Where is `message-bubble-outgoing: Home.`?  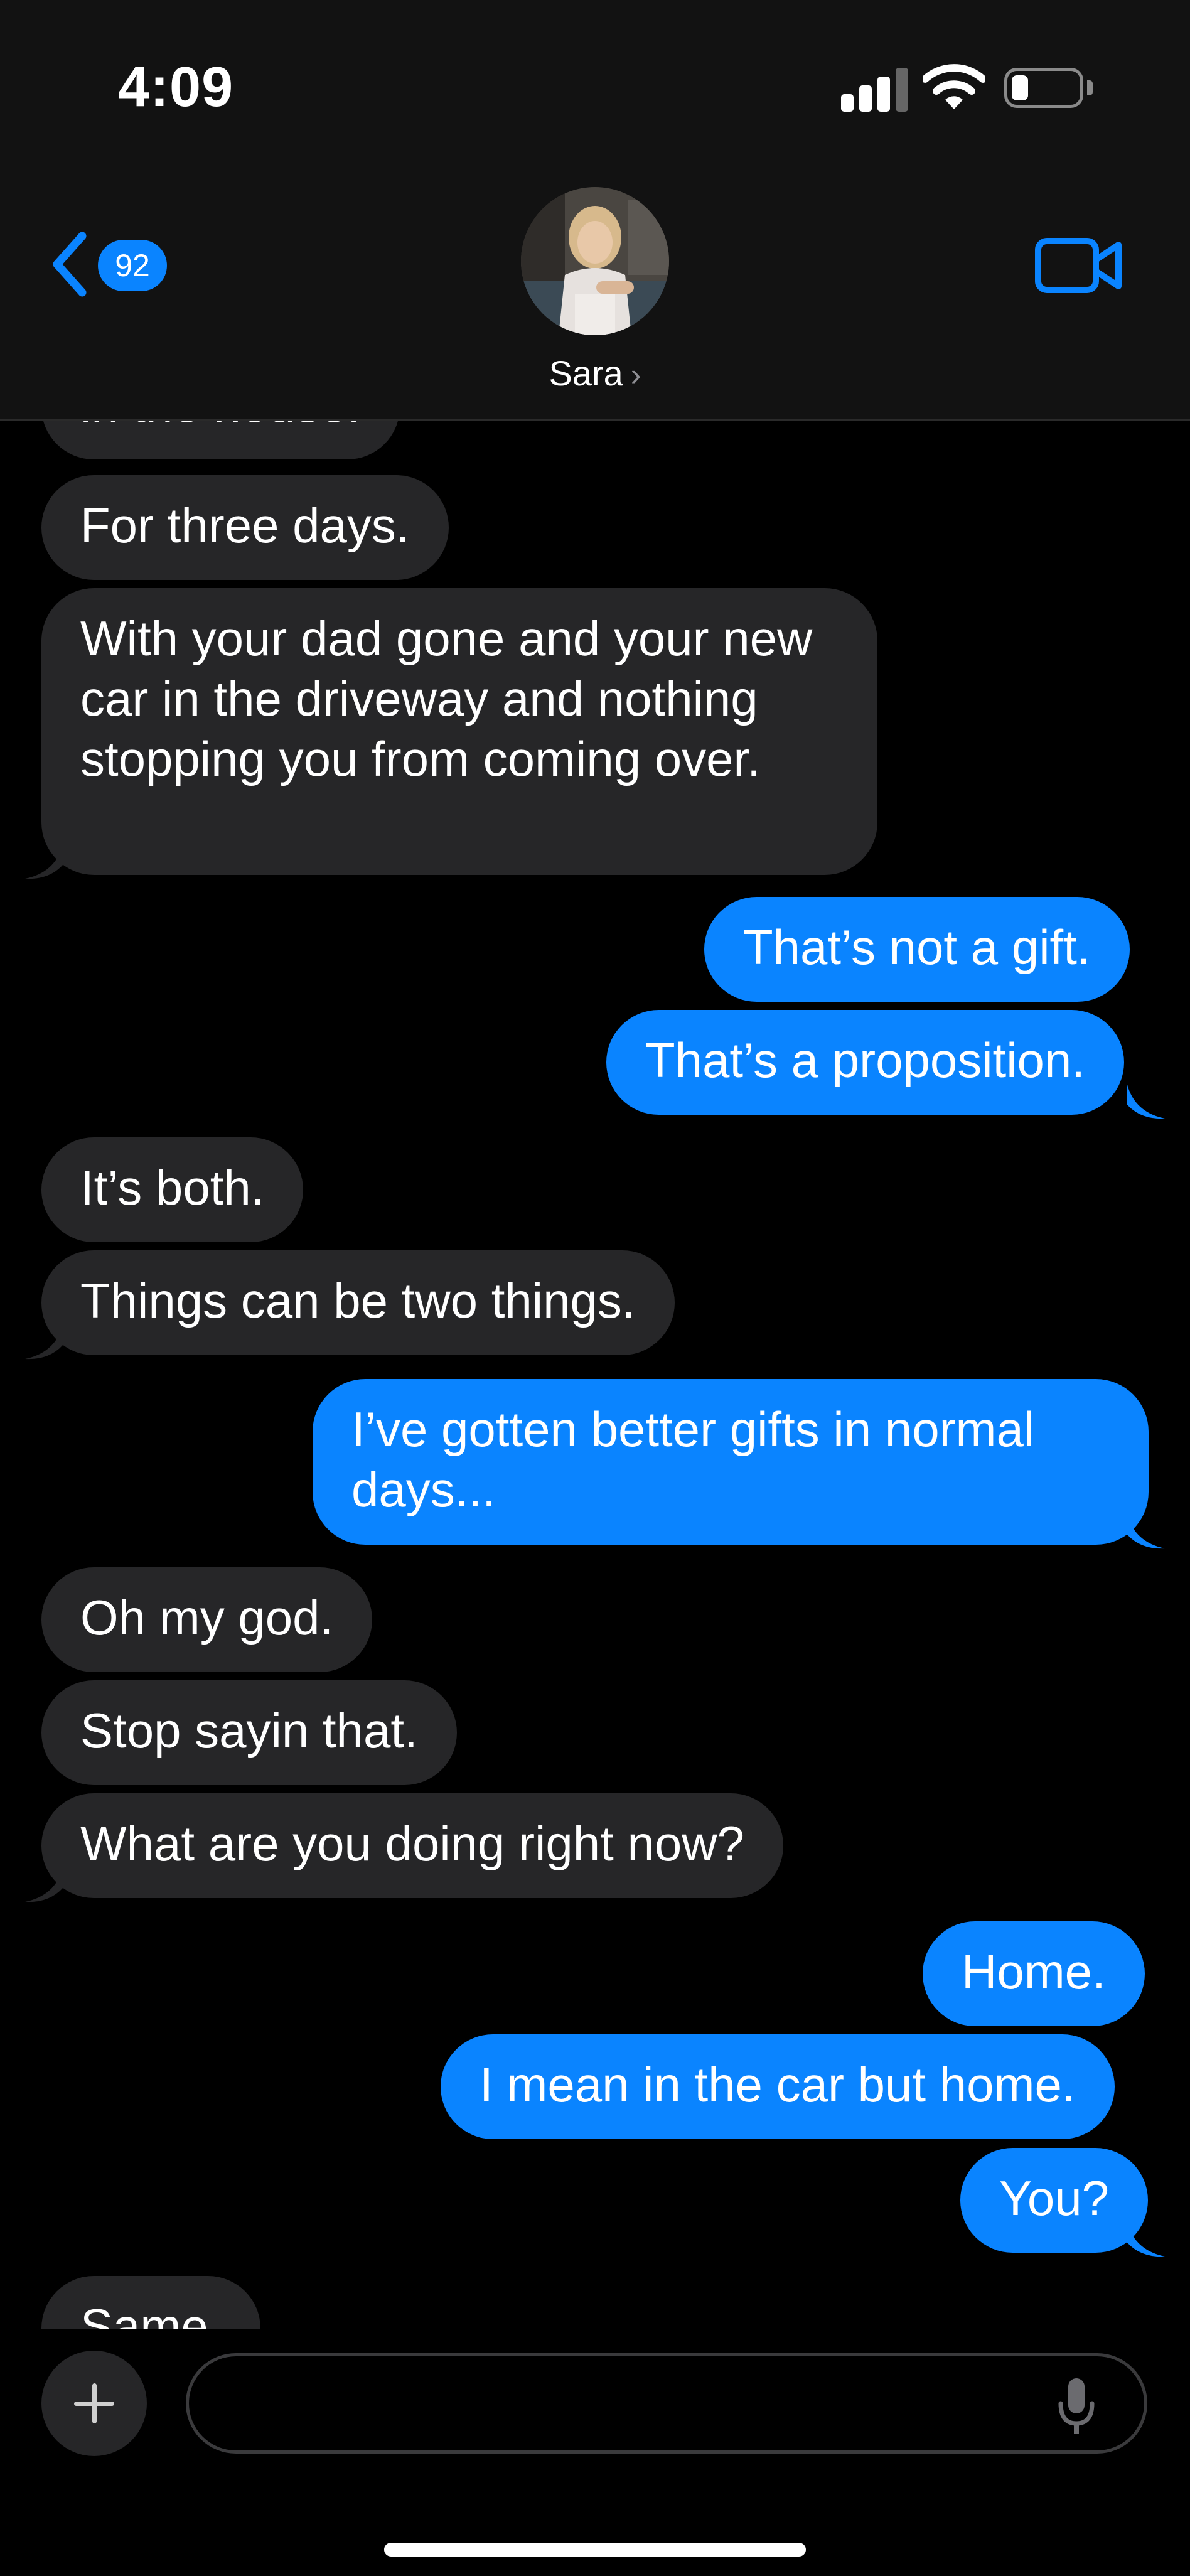
message-bubble-outgoing: Home. is located at coordinates (1034, 1973).